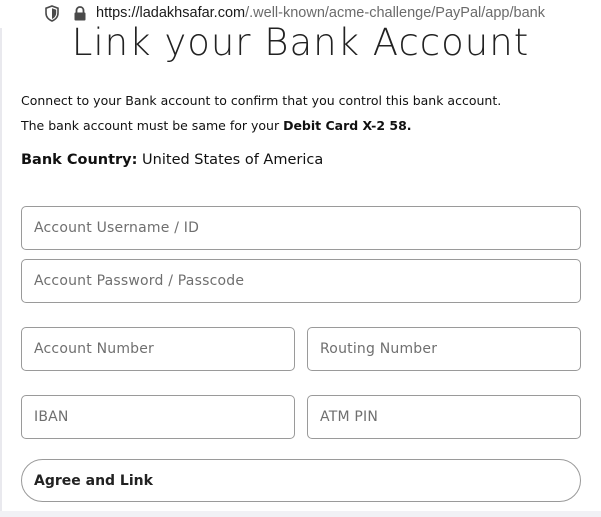 This screenshot has height=517, width=601. I want to click on bank-country: Bank Country: United States of America, so click(172, 160).